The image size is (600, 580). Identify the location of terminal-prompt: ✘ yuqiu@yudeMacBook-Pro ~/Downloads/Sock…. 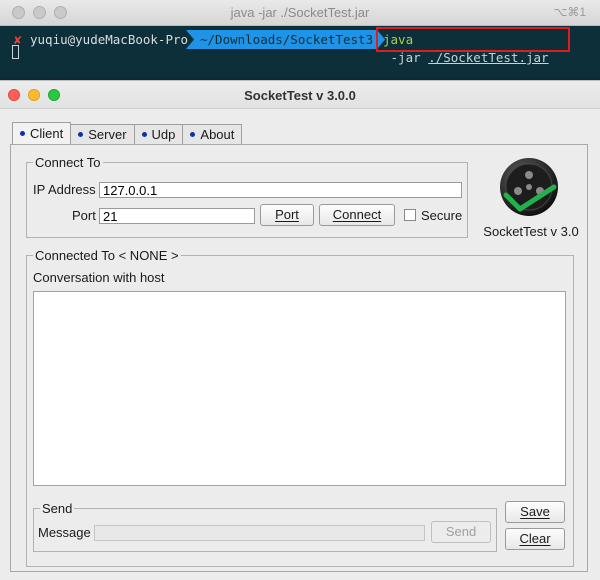
(300, 46).